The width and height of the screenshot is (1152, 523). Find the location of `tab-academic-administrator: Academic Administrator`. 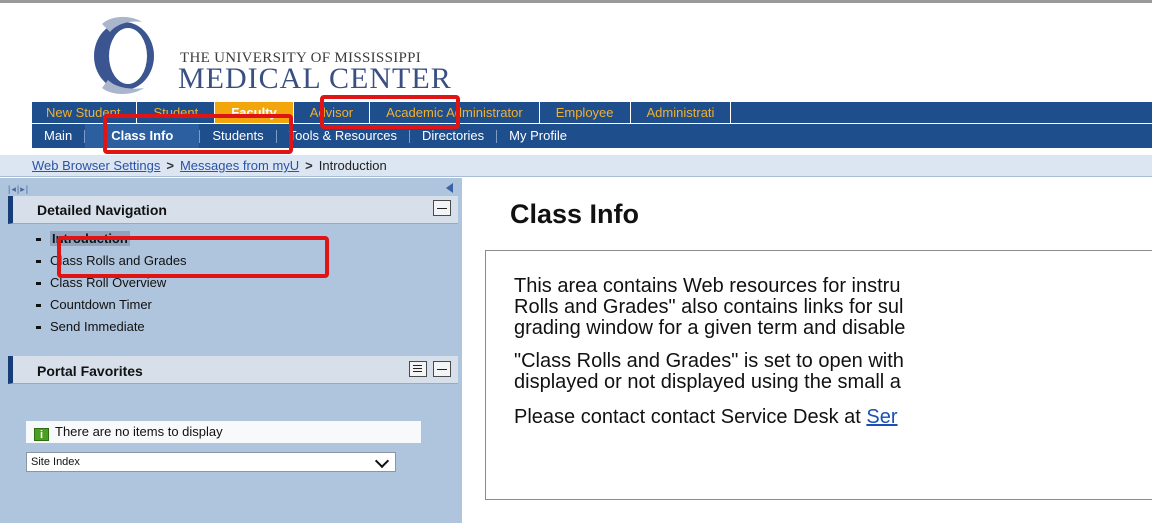

tab-academic-administrator: Academic Administrator is located at coordinates (455, 112).